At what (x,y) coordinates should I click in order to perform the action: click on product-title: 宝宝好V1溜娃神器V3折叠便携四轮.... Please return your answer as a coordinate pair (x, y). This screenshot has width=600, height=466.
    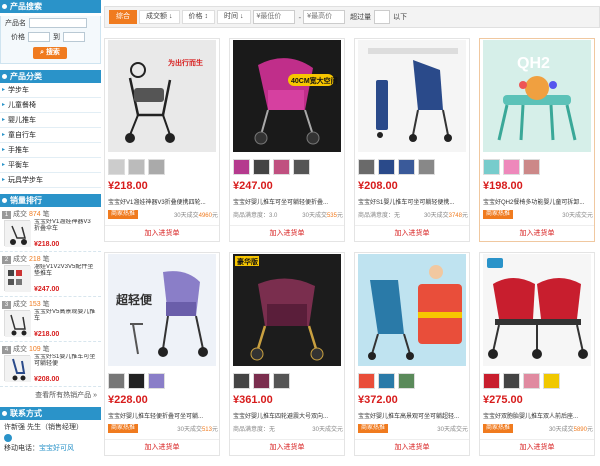
    Looking at the image, I should click on (163, 201).